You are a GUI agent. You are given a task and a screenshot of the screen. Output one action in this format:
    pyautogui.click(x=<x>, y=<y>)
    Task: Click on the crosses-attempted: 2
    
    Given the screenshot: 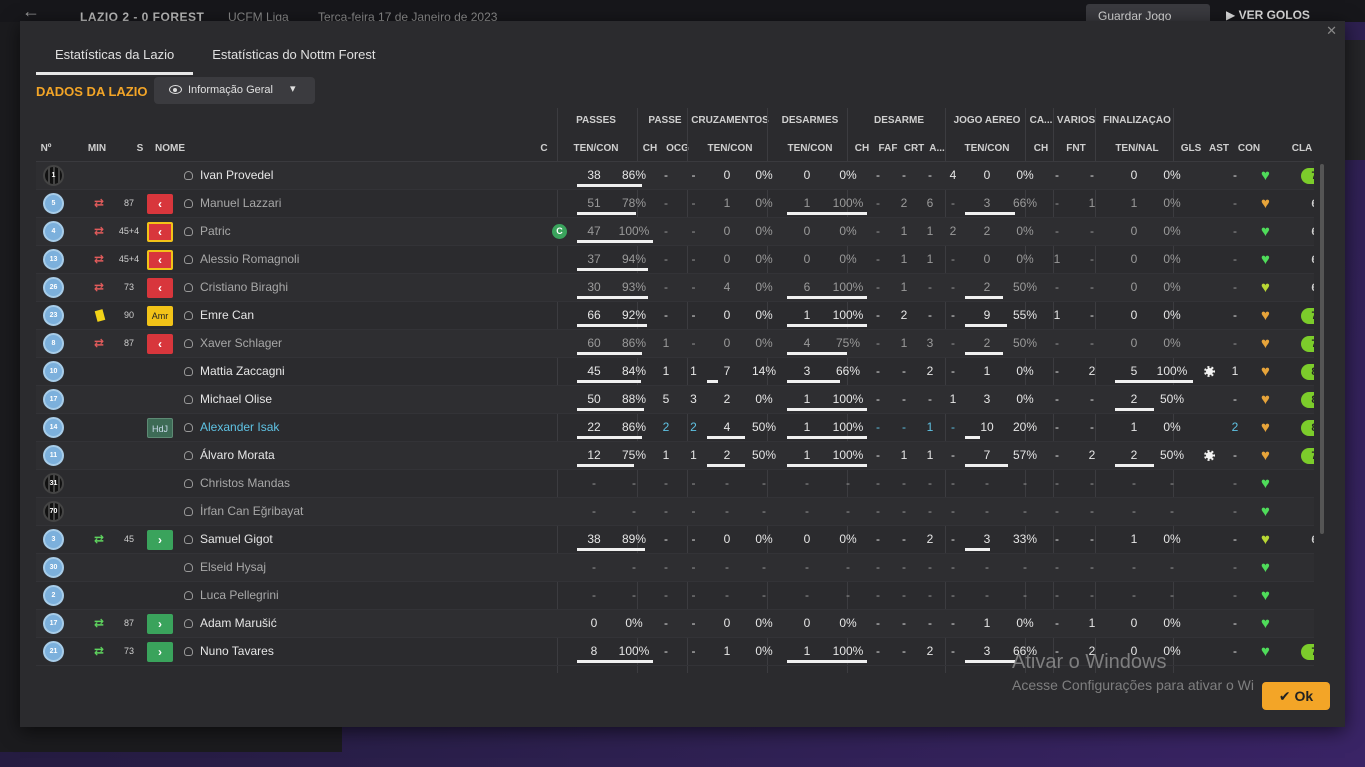 What is the action you would take?
    pyautogui.click(x=727, y=399)
    